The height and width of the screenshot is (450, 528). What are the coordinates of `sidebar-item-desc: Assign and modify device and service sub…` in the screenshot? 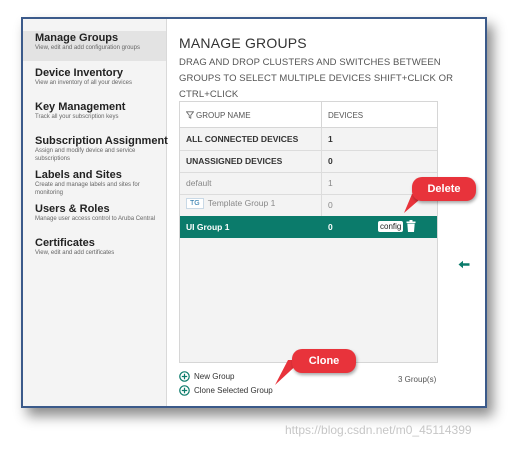 It's located at (85, 155).